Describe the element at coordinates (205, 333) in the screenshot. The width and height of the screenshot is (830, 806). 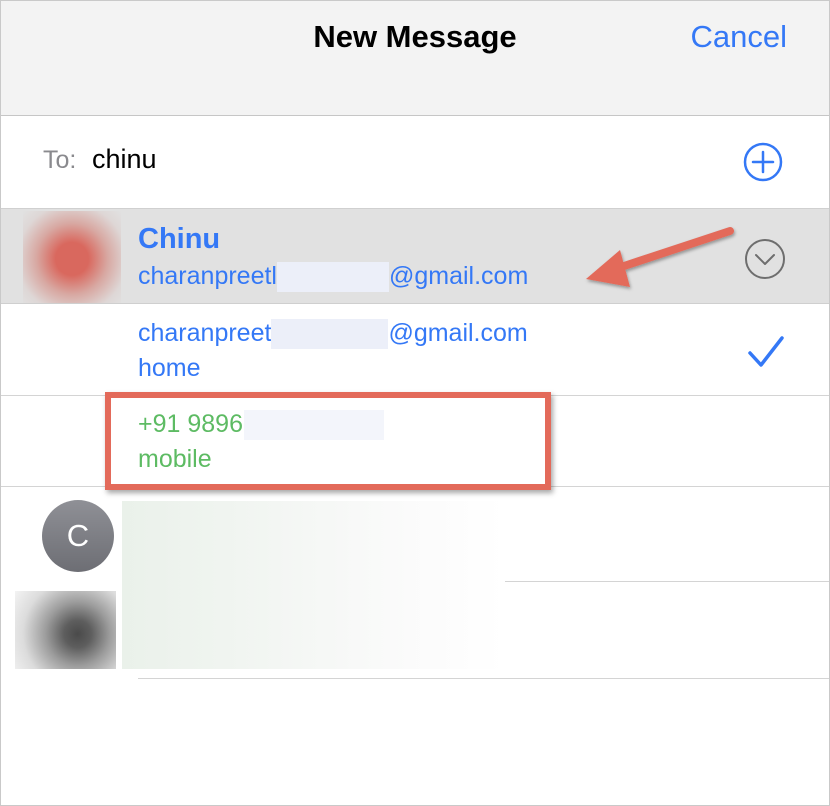
I see `email-prefix: charanpreet` at that location.